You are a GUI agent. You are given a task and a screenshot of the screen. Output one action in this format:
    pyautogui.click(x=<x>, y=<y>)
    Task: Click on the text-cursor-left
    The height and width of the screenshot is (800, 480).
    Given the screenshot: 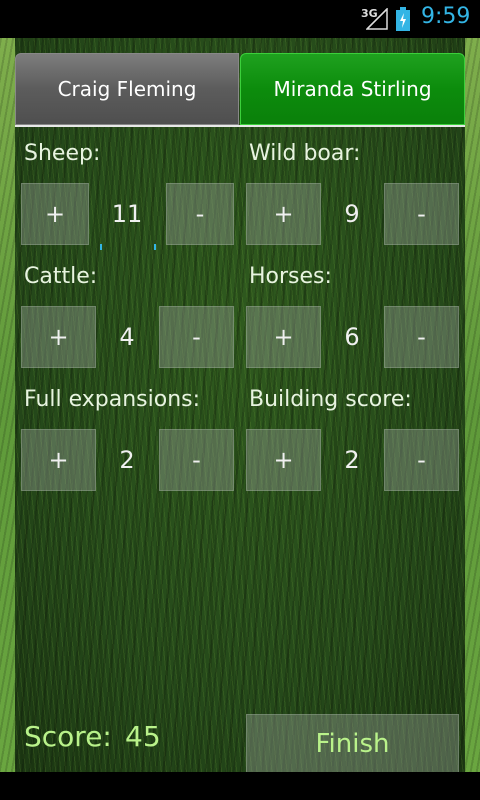 What is the action you would take?
    pyautogui.click(x=101, y=247)
    